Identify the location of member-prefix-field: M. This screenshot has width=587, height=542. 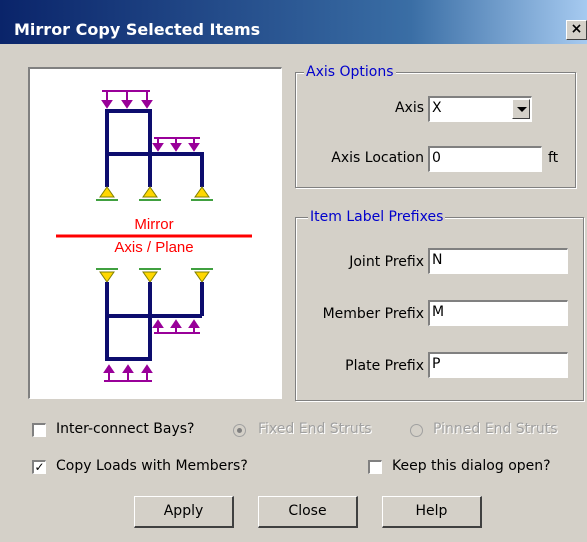
(498, 313).